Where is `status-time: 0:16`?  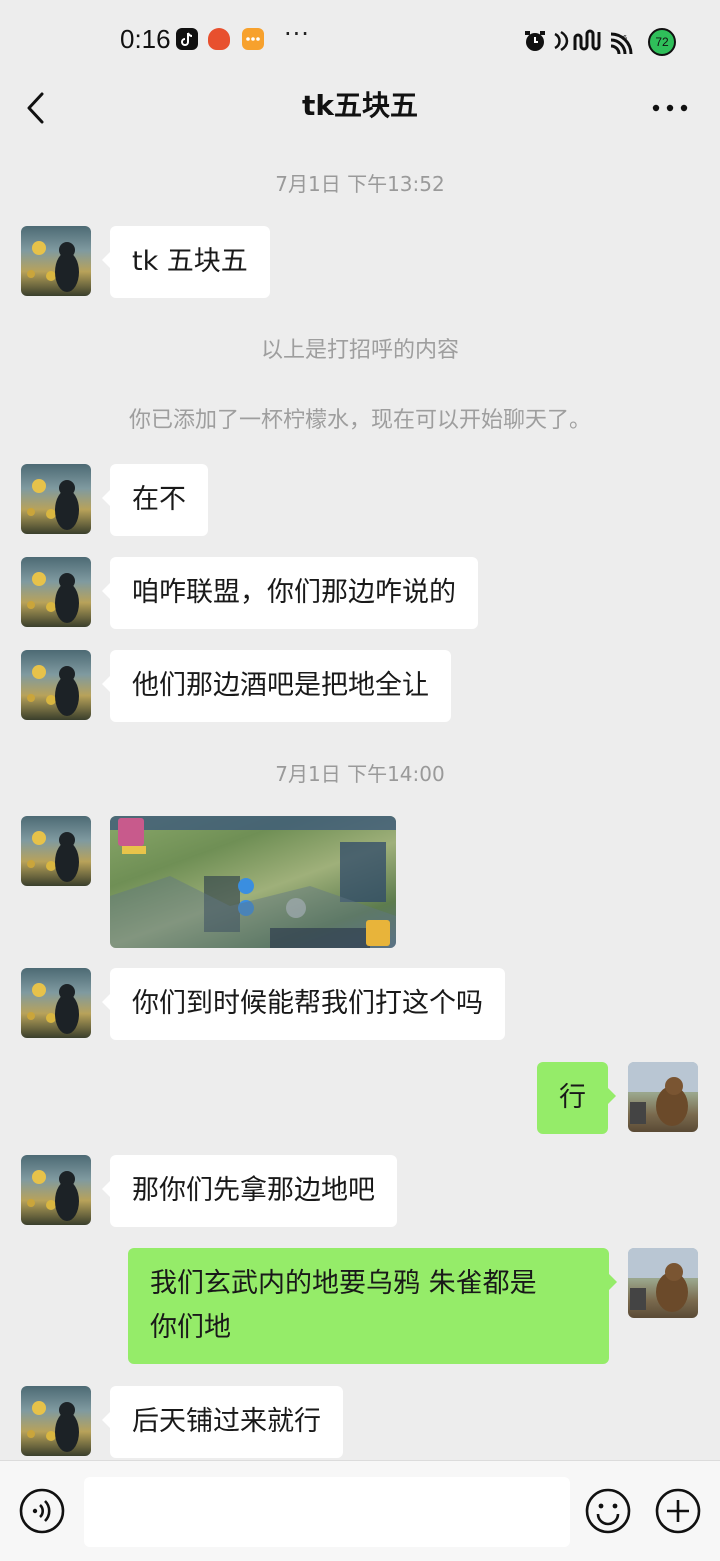
status-time: 0:16 is located at coordinates (145, 39).